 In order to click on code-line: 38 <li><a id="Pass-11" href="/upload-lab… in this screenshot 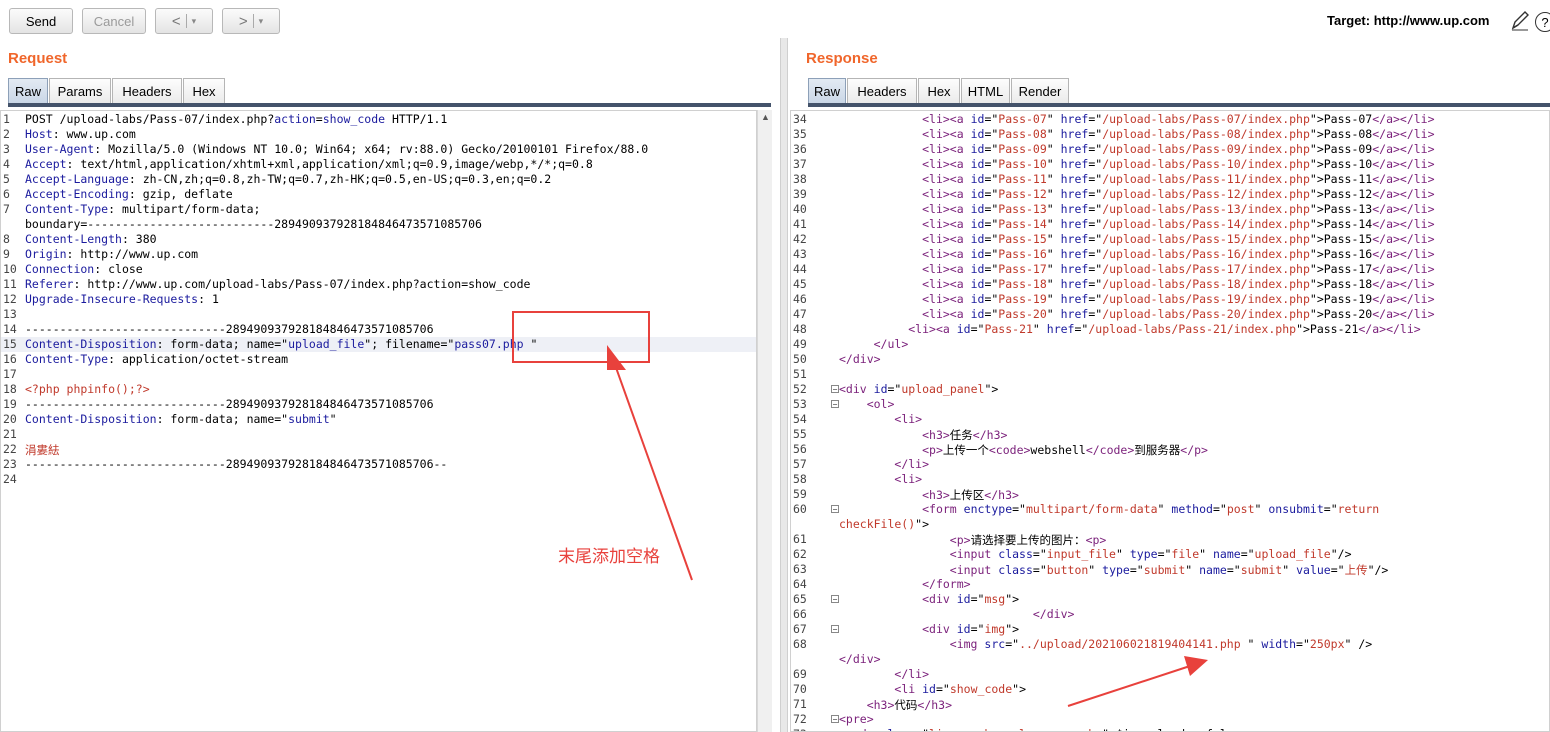, I will do `click(1170, 179)`.